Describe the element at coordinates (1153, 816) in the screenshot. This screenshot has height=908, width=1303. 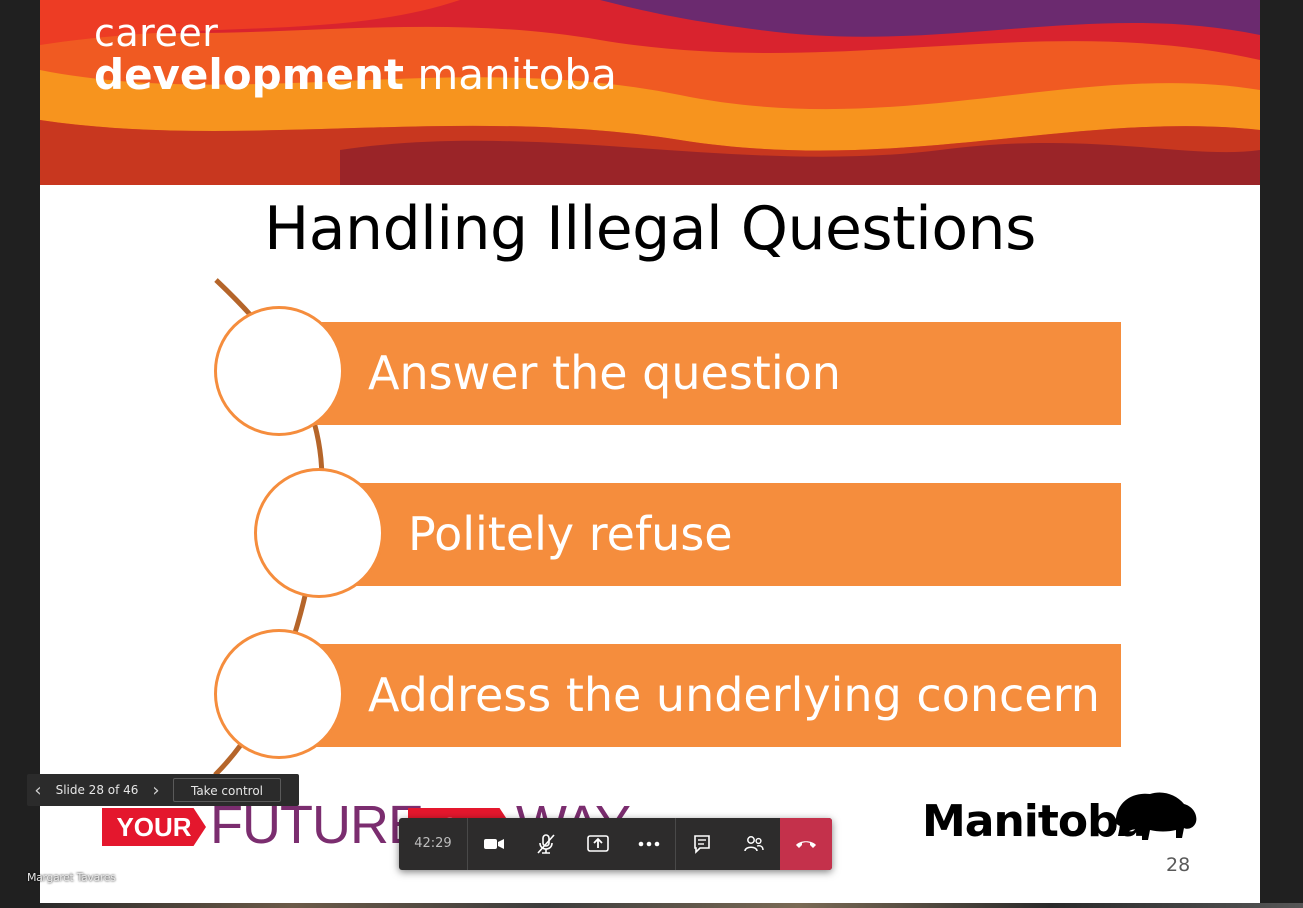
I see `bison-icon` at that location.